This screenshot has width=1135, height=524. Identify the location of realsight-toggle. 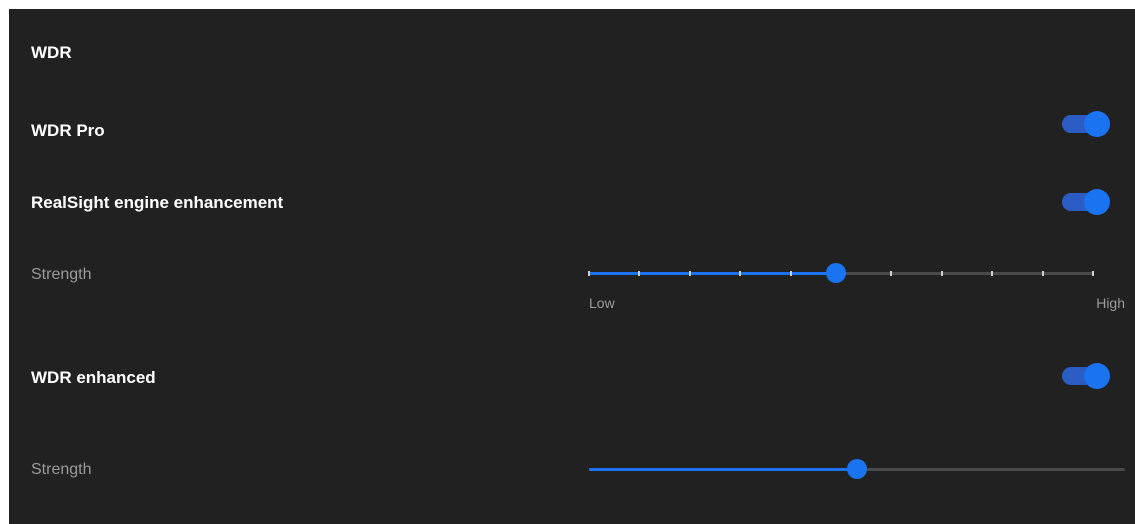
(1086, 202).